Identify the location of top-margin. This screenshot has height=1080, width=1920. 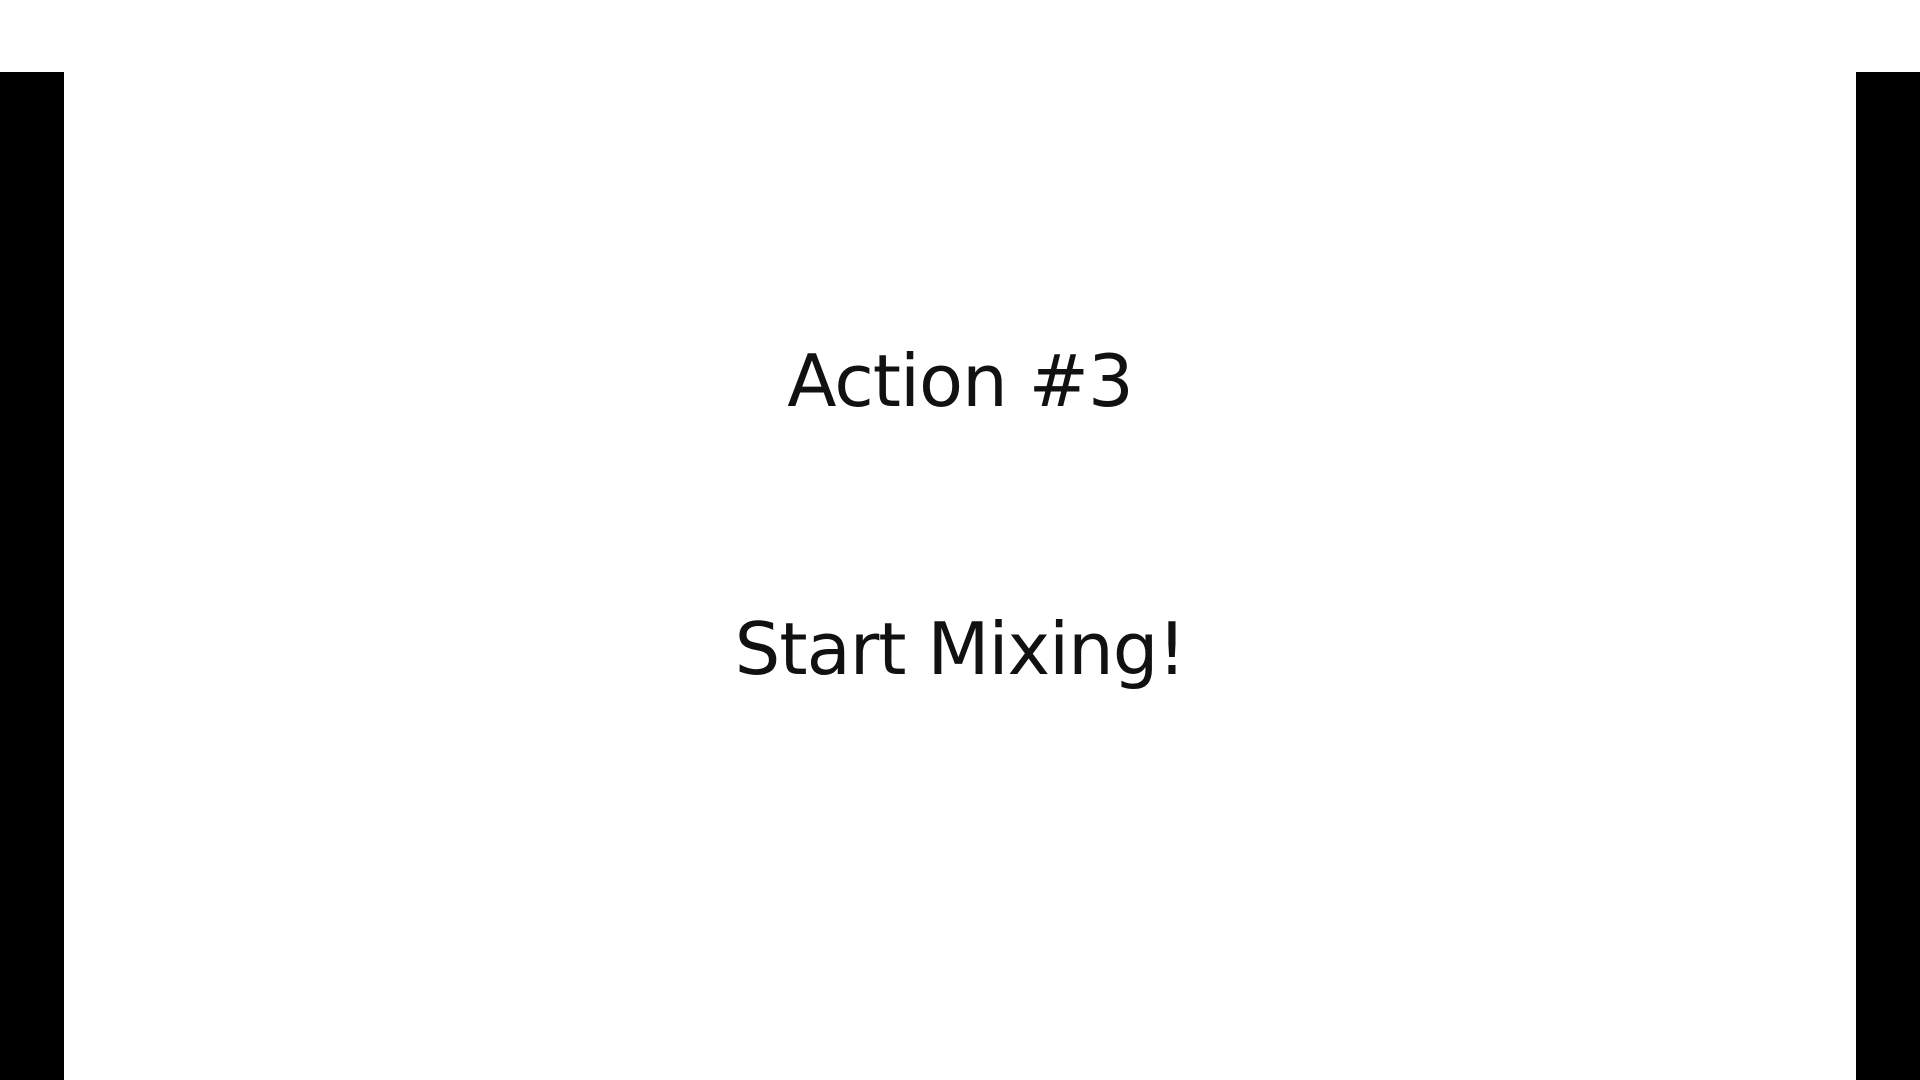
(960, 36).